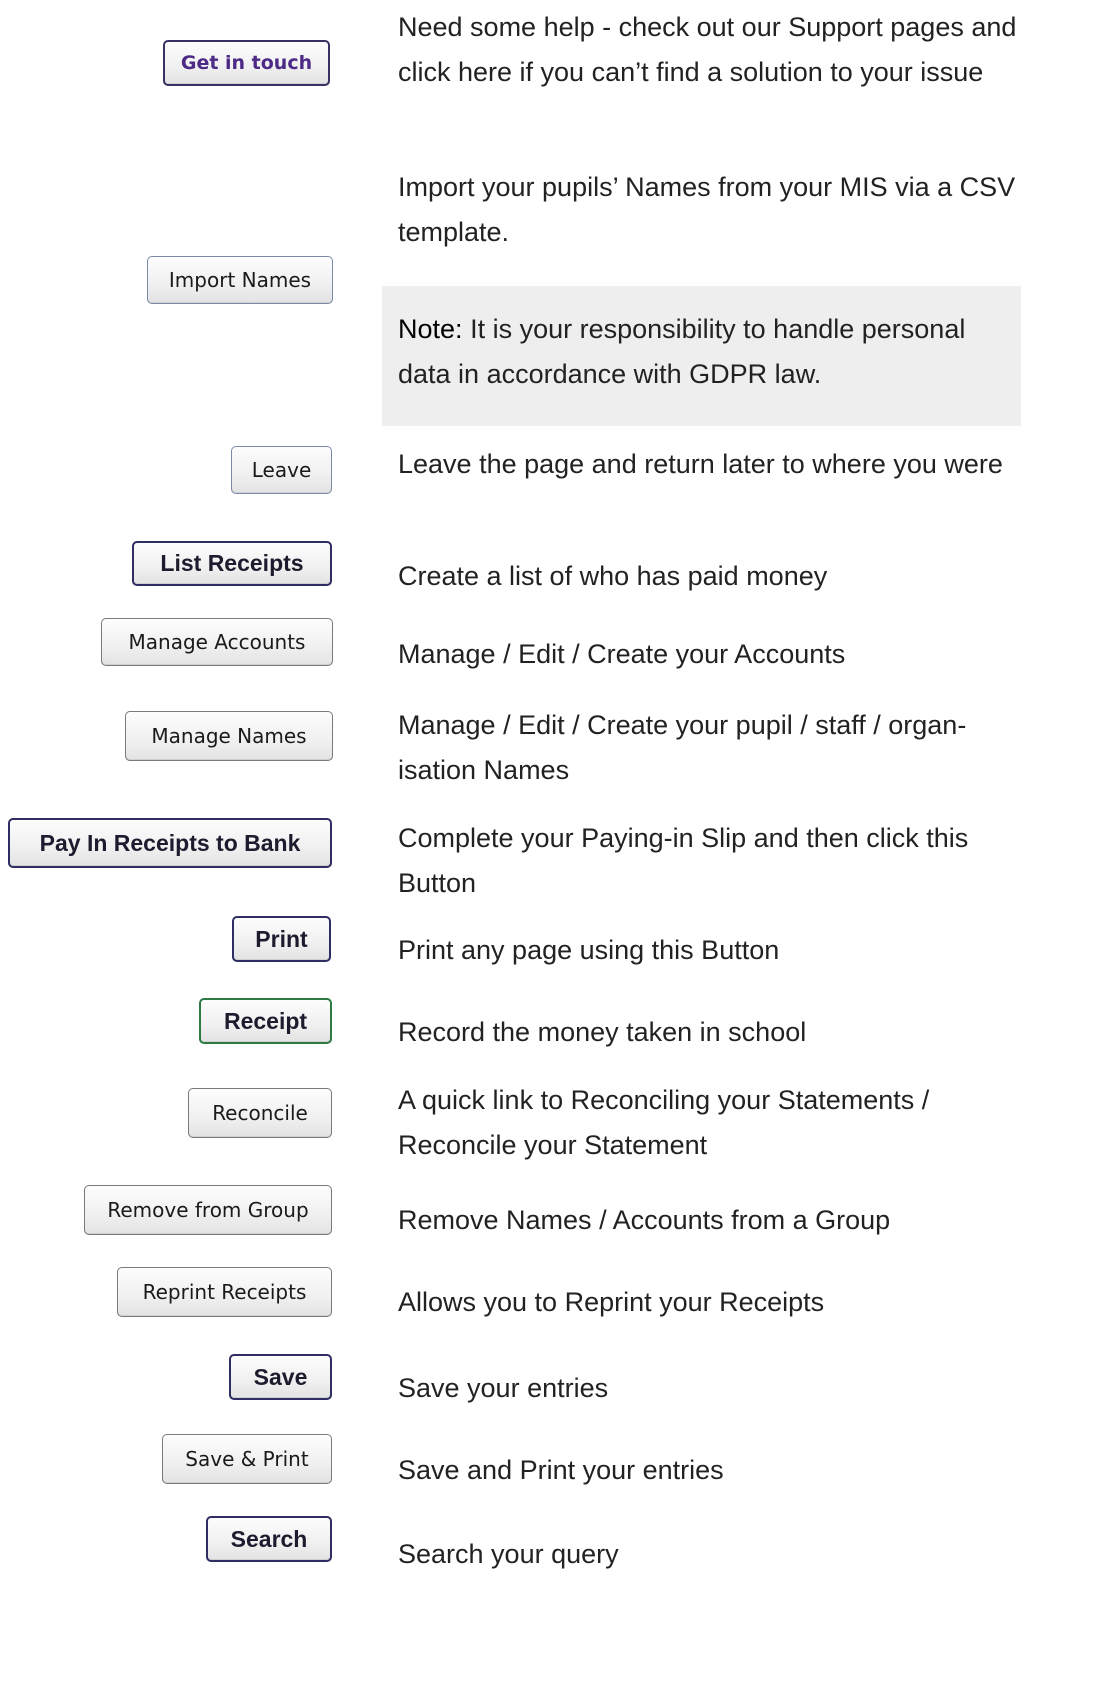 The image size is (1112, 1702). Describe the element at coordinates (247, 1459) in the screenshot. I see `save-and-print-button: Save & Print` at that location.